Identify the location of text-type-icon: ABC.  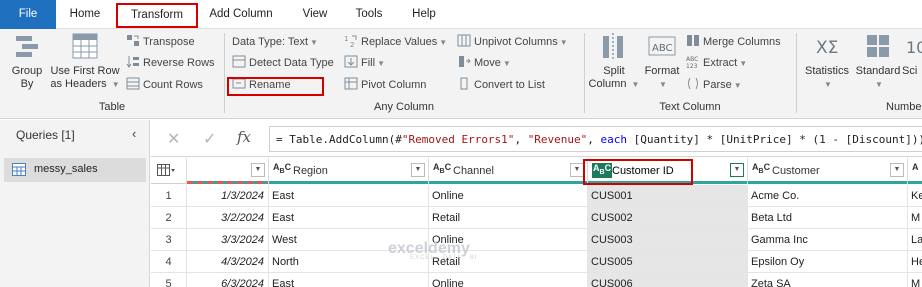
(282, 168).